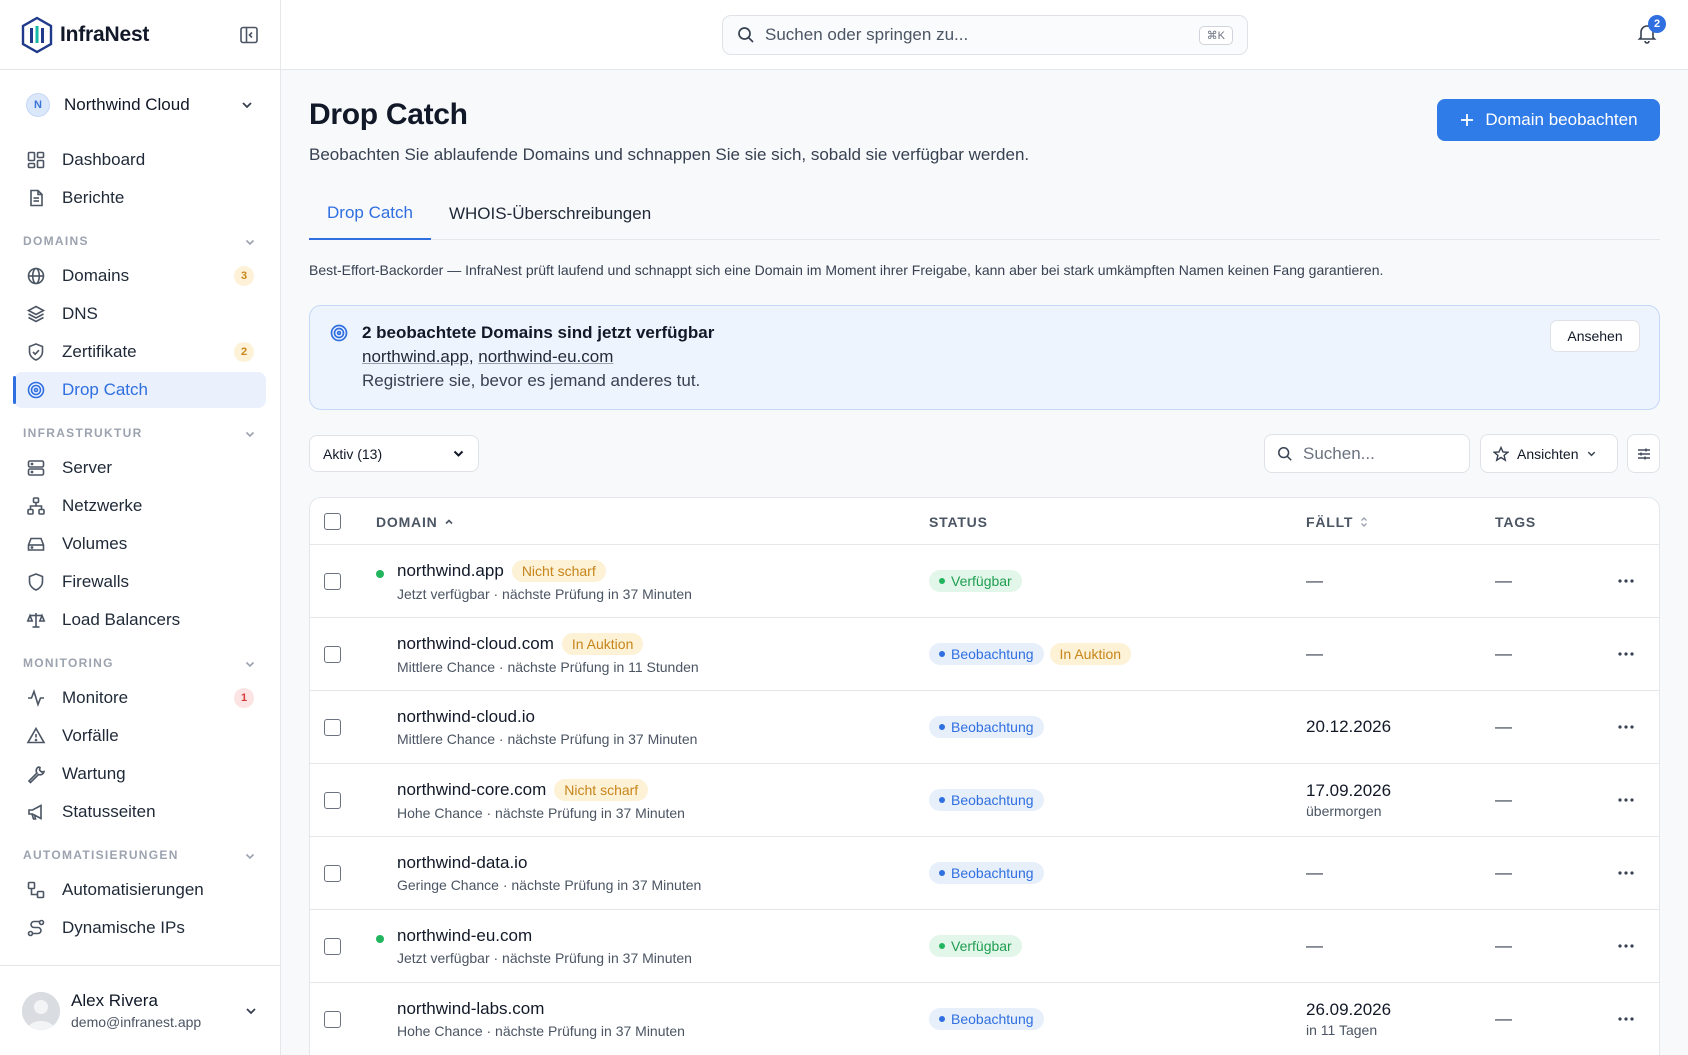 This screenshot has height=1055, width=1688. I want to click on sidebar-item-dynamische-ips: Dynamische IPs, so click(140, 928).